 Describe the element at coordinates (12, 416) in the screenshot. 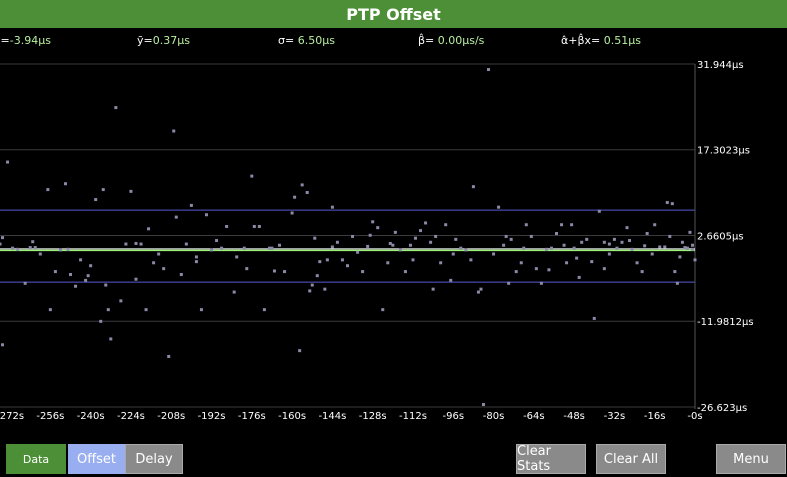

I see `x-tick-label: -272s` at that location.